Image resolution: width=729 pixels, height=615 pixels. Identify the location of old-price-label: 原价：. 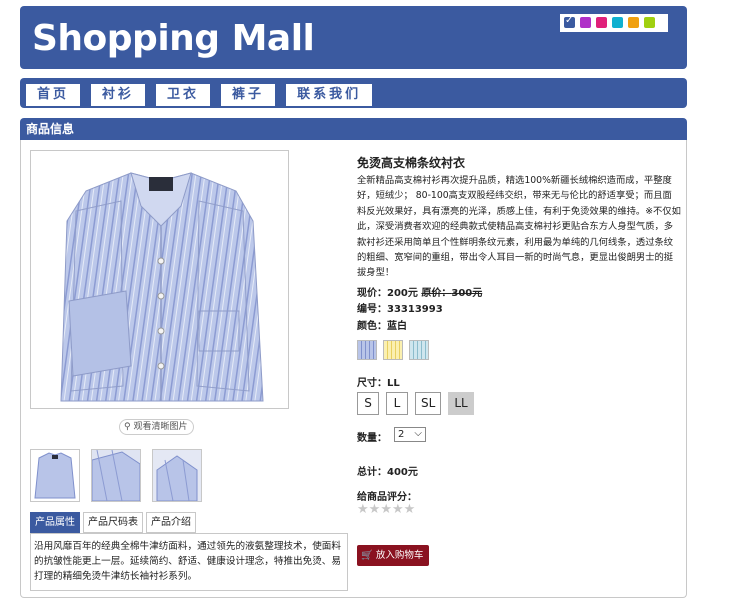
(436, 293).